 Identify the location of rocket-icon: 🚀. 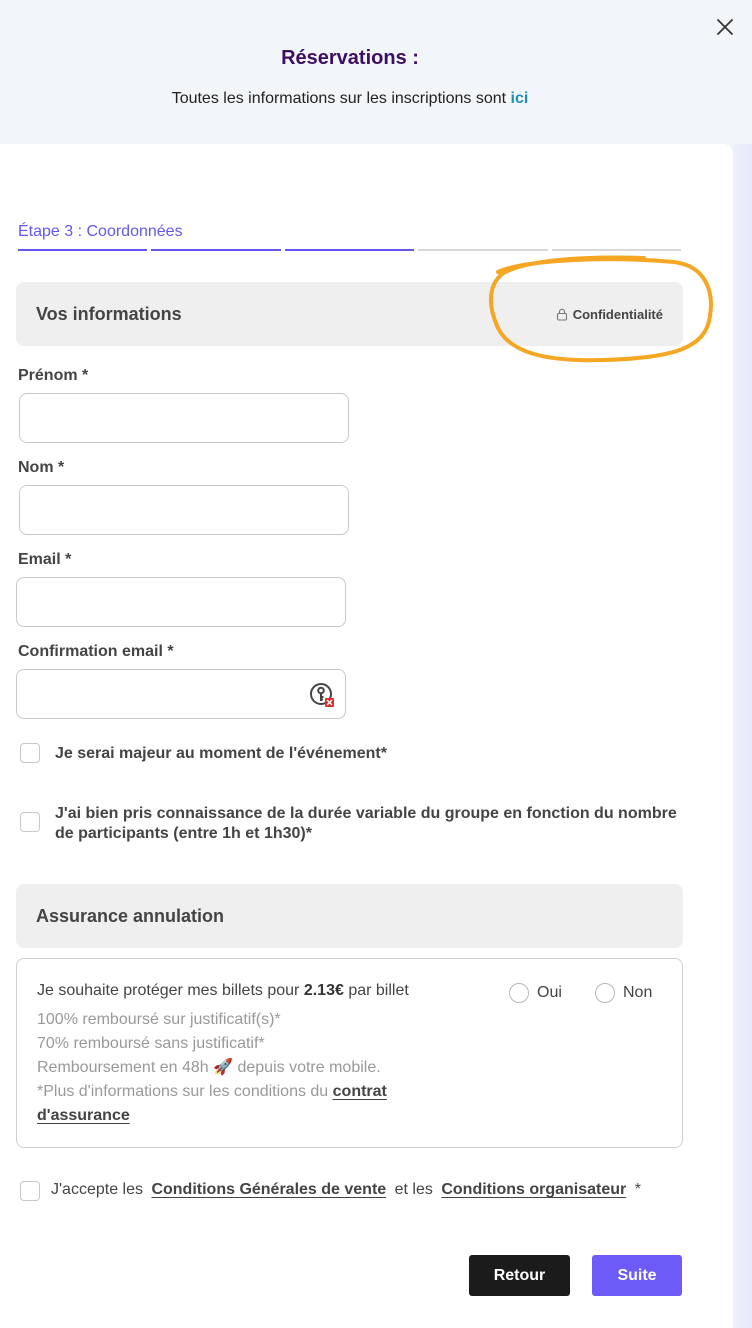
(223, 1067).